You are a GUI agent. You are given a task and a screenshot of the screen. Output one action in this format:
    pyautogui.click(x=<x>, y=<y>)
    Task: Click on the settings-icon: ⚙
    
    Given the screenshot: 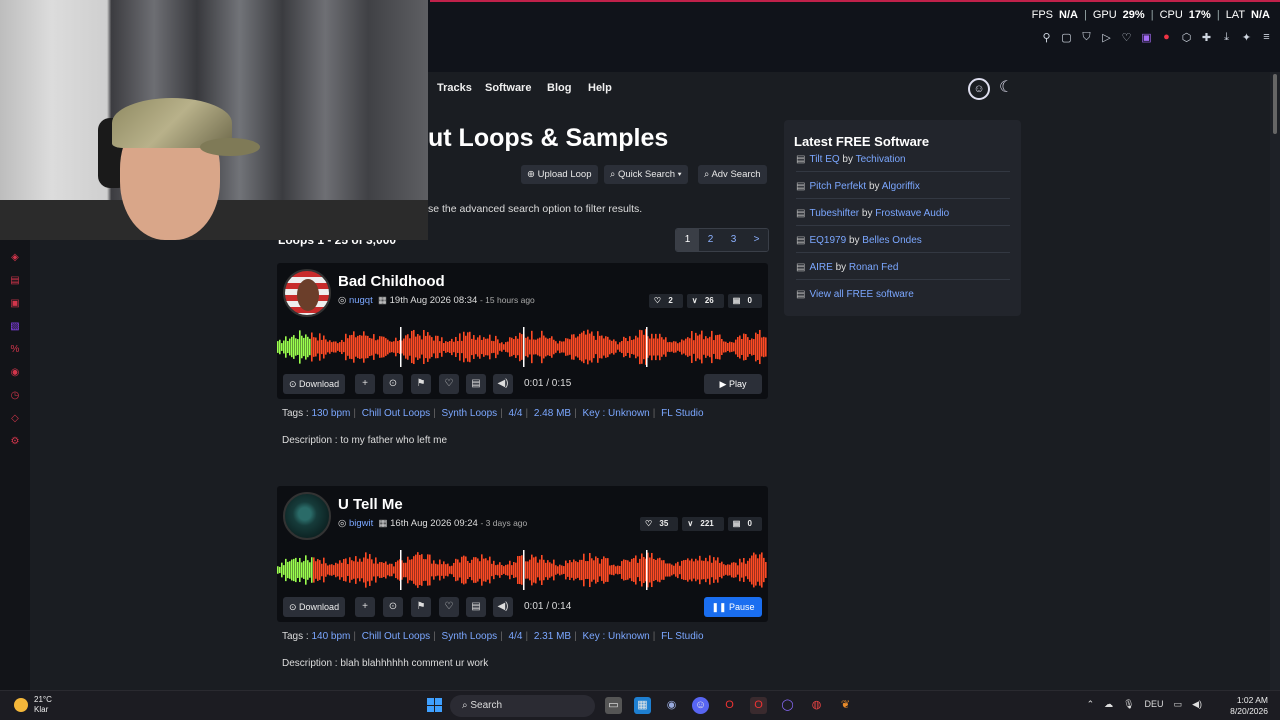 What is the action you would take?
    pyautogui.click(x=15, y=441)
    